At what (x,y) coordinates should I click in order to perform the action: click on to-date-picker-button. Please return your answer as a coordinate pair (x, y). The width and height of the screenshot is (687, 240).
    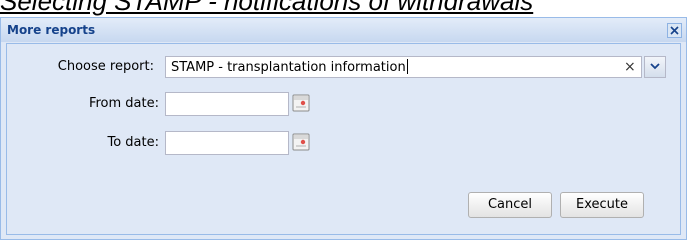
    Looking at the image, I should click on (301, 142).